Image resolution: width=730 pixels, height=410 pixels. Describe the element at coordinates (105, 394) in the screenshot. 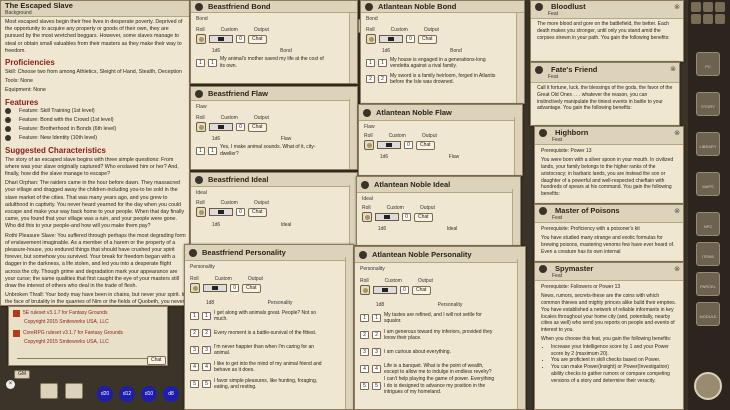

I see `d20-die: d20` at that location.